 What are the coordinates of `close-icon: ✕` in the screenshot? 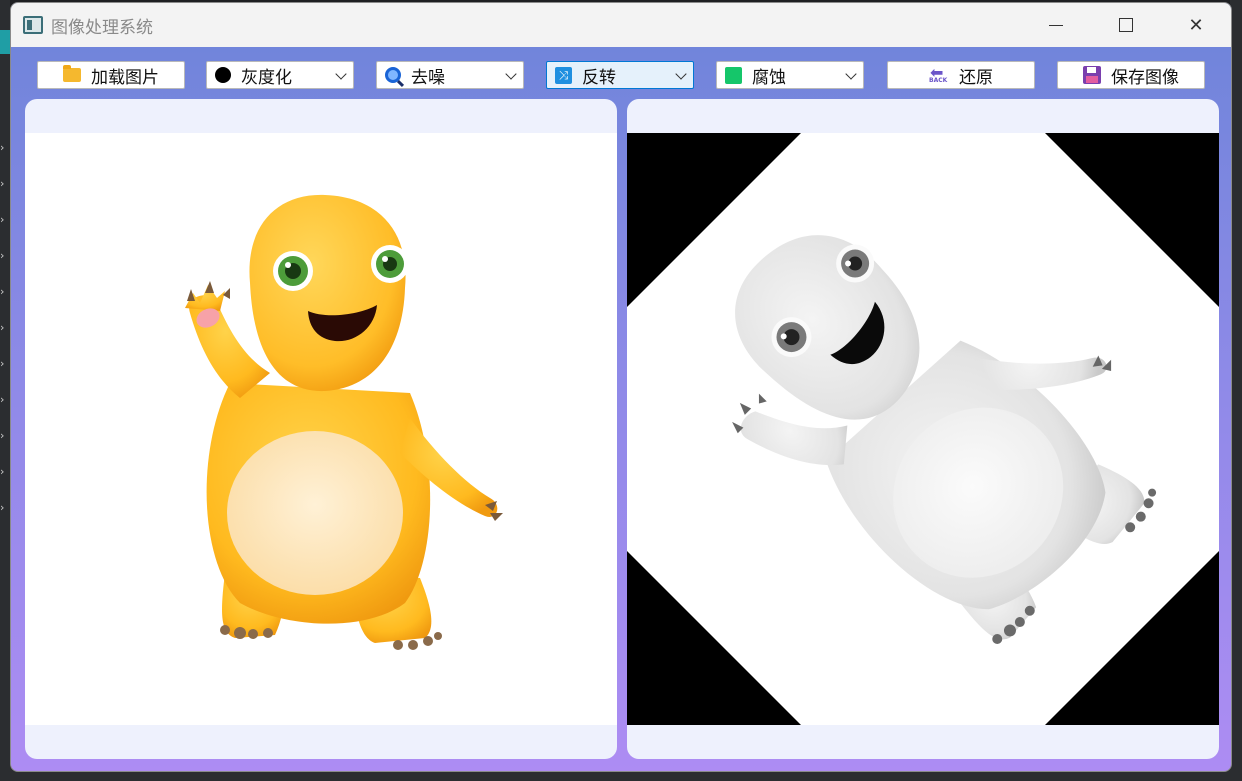 It's located at (1196, 25).